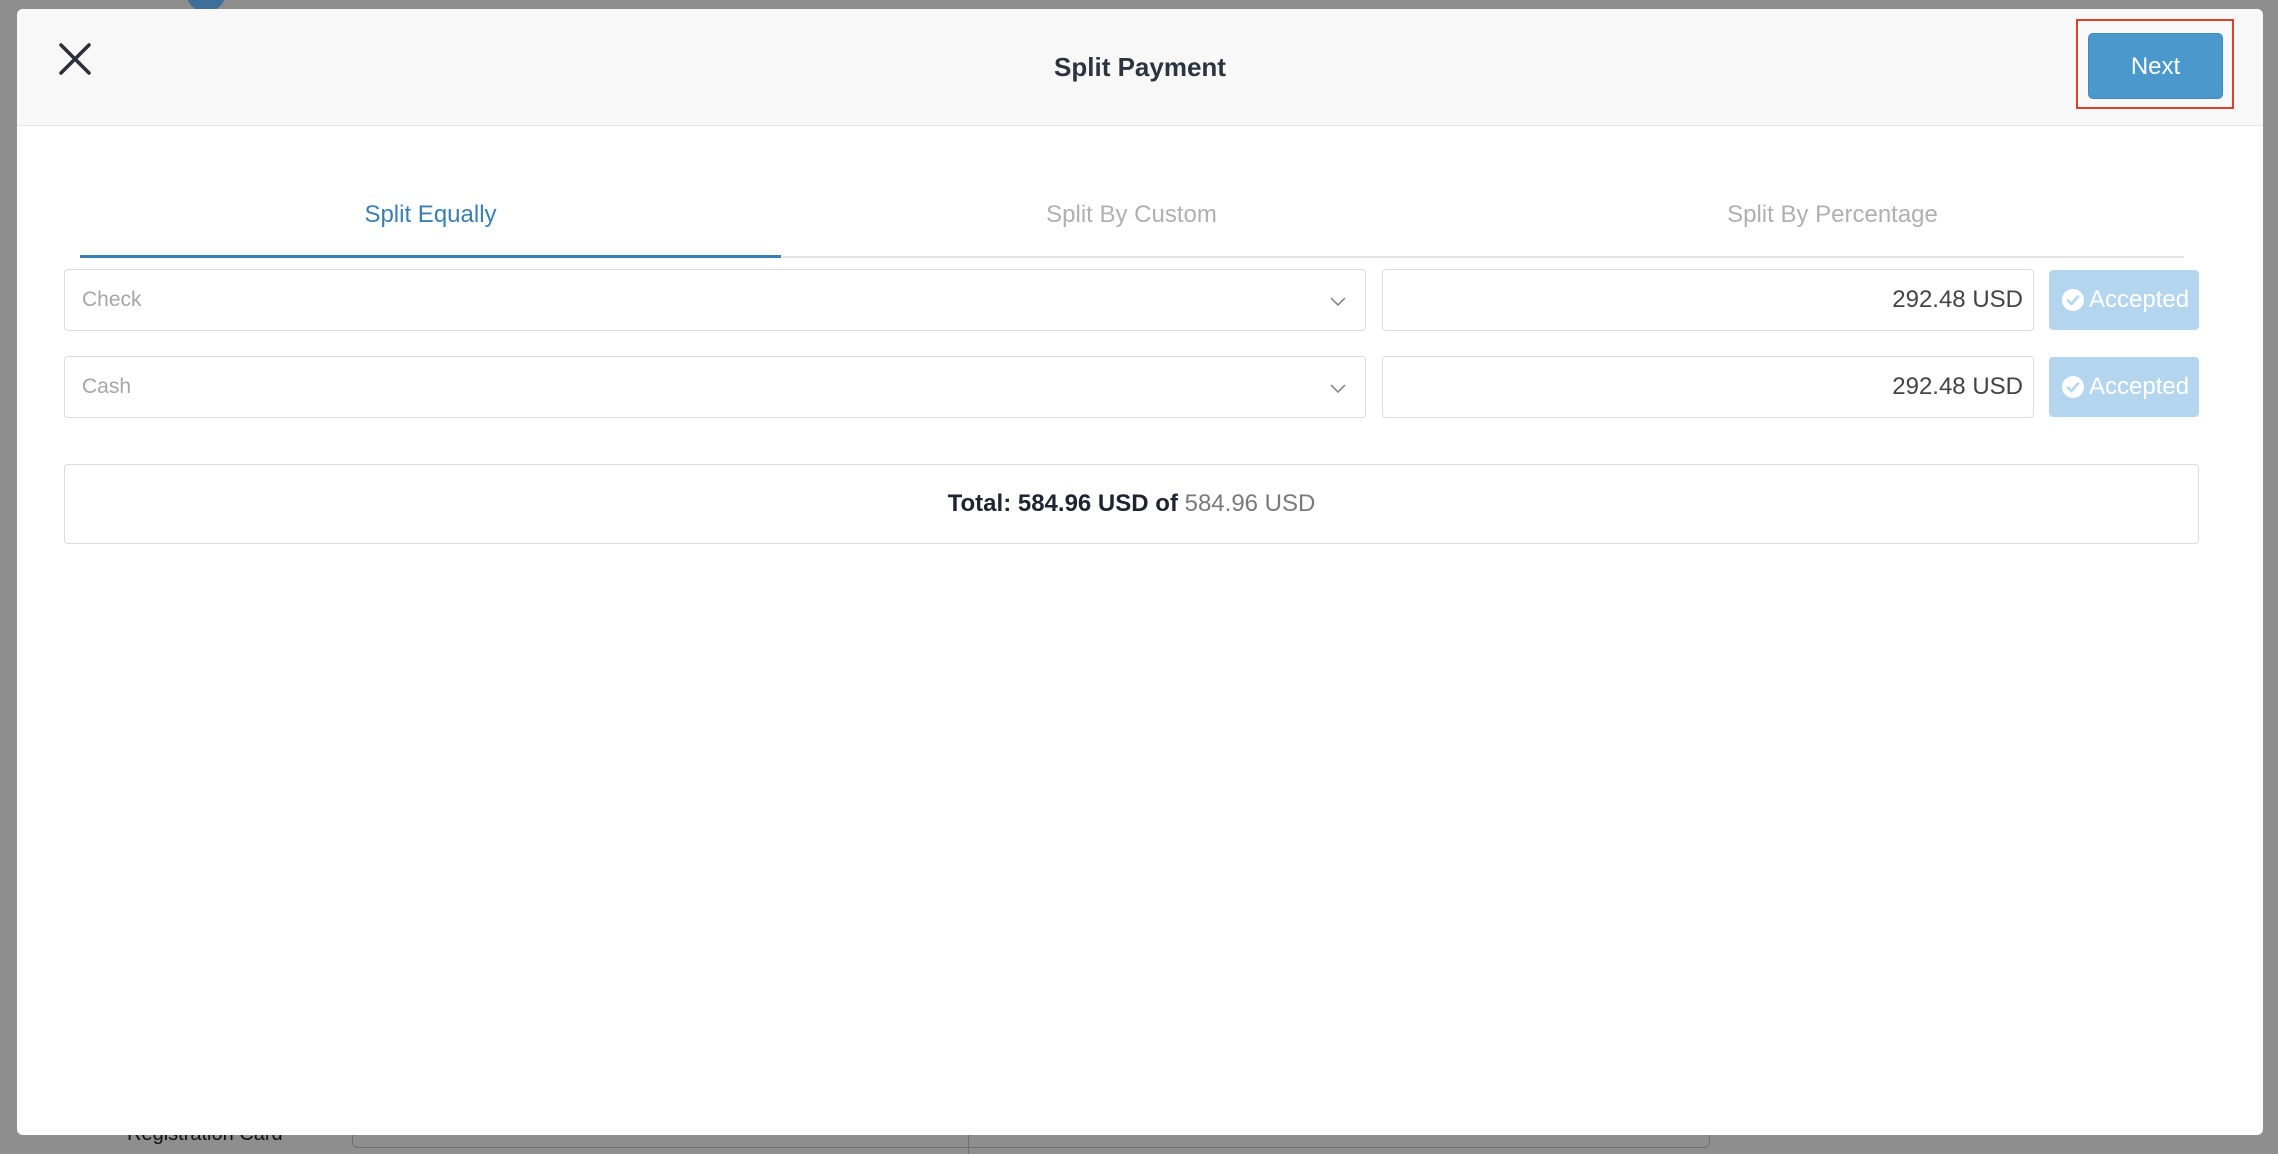 This screenshot has height=1154, width=2278. What do you see at coordinates (1832, 215) in the screenshot?
I see `tab-split-by-percentage: Split By Percentage` at bounding box center [1832, 215].